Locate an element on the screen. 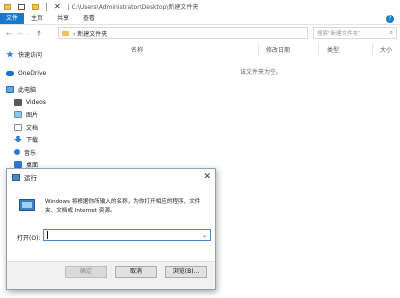 This screenshot has height=298, width=400. address-toolbar: ← → ⌄ ↑ › 新建文件夹 搜索"新建文件夹" ⌕ is located at coordinates (200, 33).